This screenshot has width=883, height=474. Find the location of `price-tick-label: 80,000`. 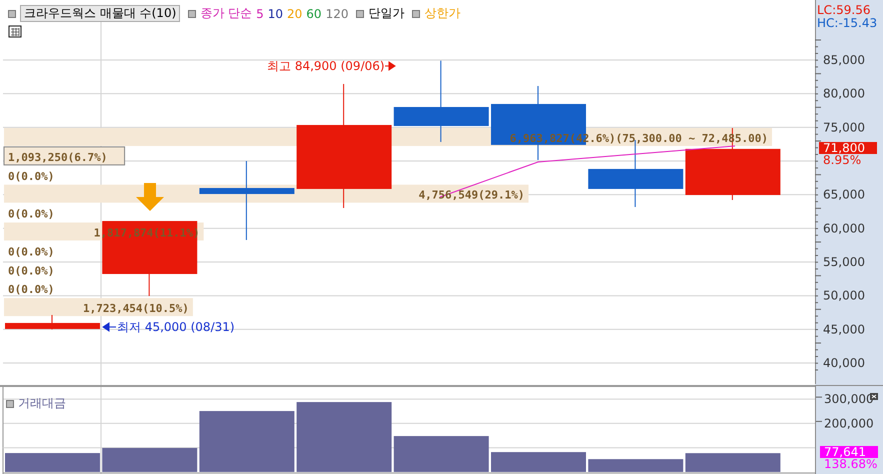

price-tick-label: 80,000 is located at coordinates (844, 93).